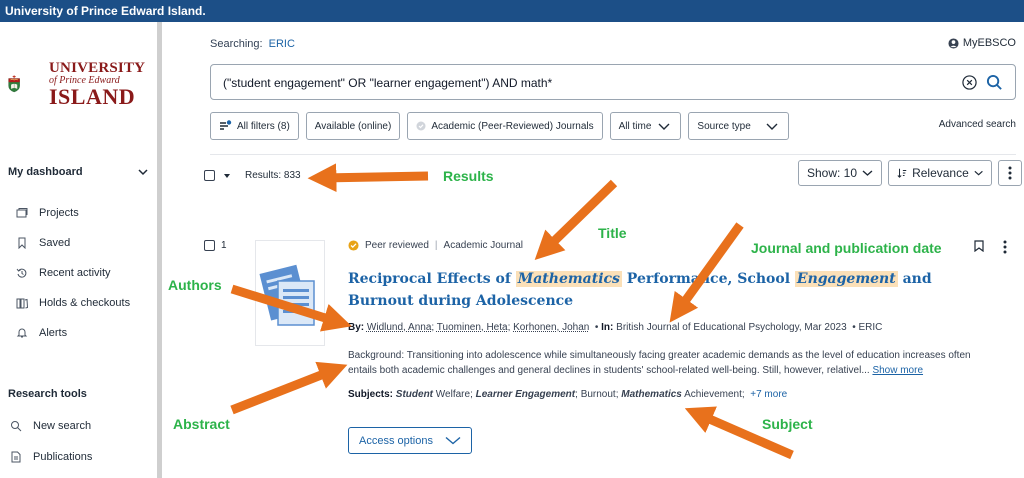 The height and width of the screenshot is (478, 1024). What do you see at coordinates (979, 246) in the screenshot?
I see `save-bookmark-icon` at bounding box center [979, 246].